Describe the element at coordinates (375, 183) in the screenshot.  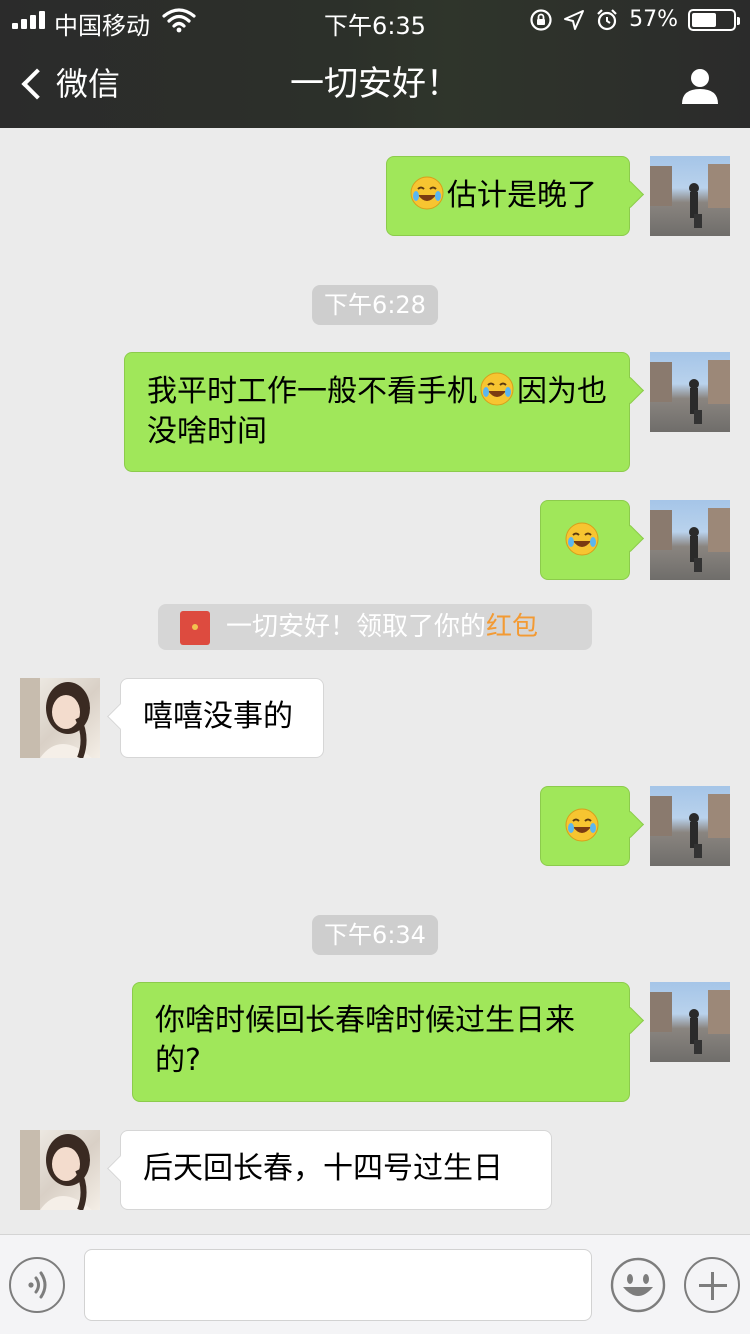
I see `message-row: 估计是晚了` at that location.